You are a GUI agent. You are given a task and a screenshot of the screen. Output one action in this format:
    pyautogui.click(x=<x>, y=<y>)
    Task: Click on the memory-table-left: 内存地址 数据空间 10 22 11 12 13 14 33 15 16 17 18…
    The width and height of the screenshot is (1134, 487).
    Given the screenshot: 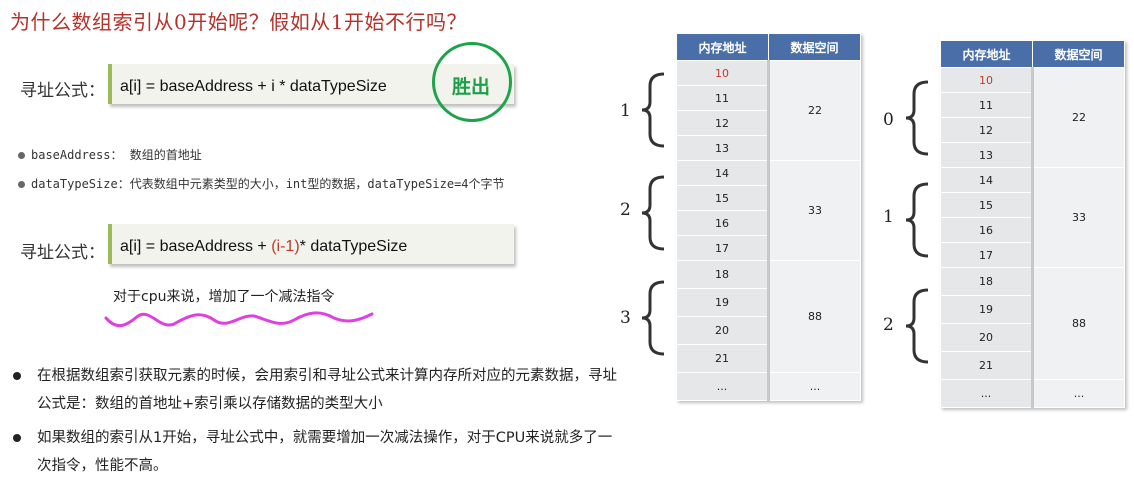 What is the action you would take?
    pyautogui.click(x=768, y=217)
    